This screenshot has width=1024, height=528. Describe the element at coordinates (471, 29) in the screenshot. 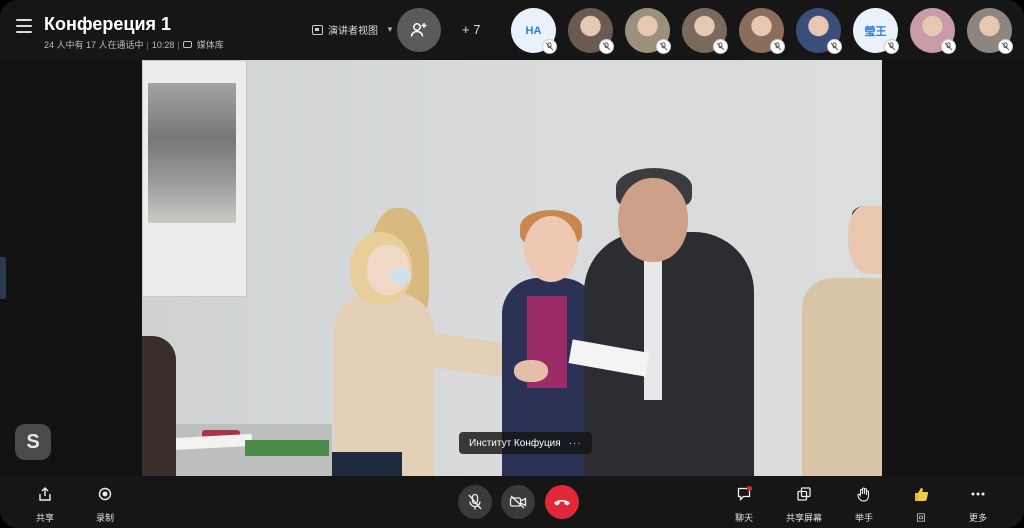

I see `more-participants-button: + 7` at that location.